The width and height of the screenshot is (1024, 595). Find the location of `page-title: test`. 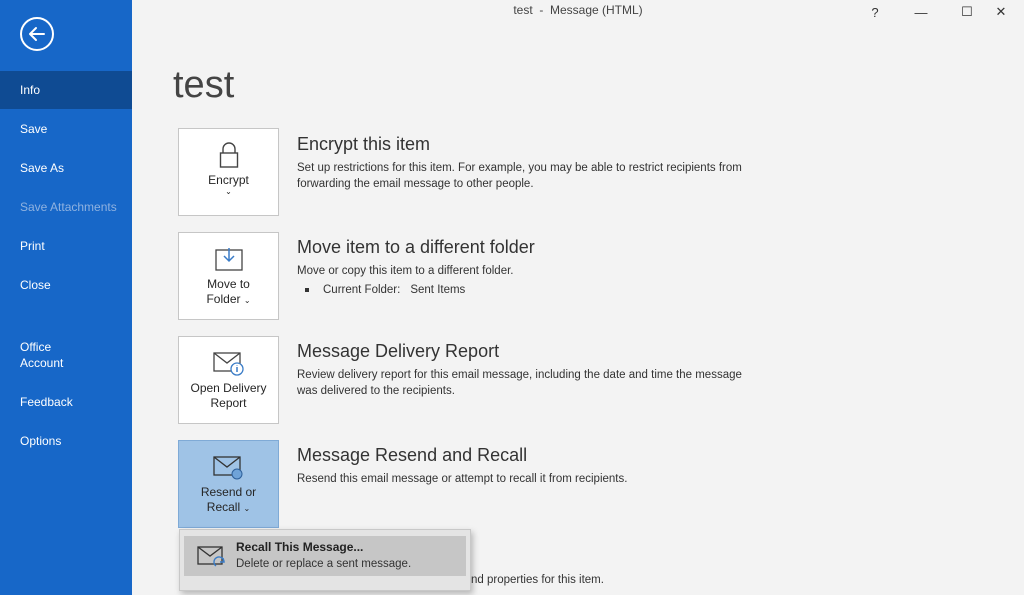

page-title: test is located at coordinates (204, 85).